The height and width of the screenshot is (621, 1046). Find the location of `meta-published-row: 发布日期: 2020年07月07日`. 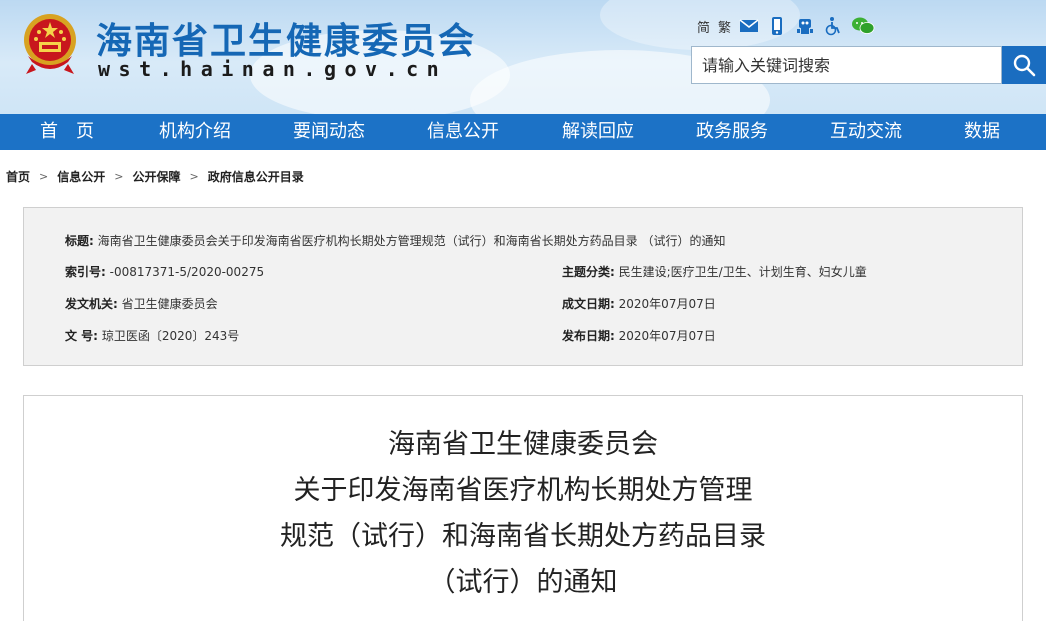

meta-published-row: 发布日期: 2020年07月07日 is located at coordinates (639, 335).